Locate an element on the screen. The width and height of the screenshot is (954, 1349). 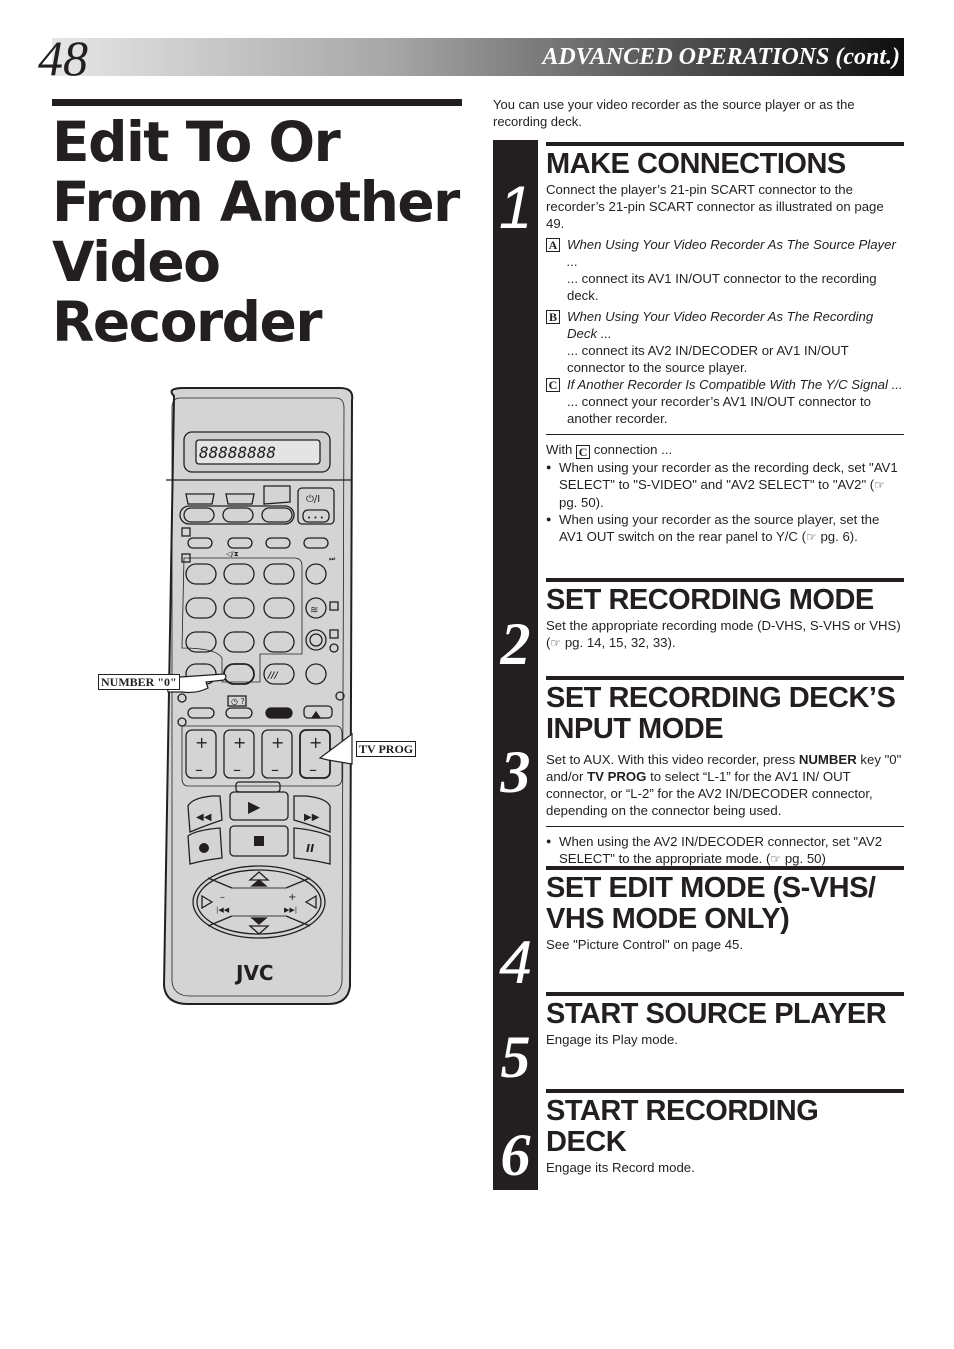
step-heading: SET RECORDING DECK’S INPUT MODE is located at coordinates (721, 713).